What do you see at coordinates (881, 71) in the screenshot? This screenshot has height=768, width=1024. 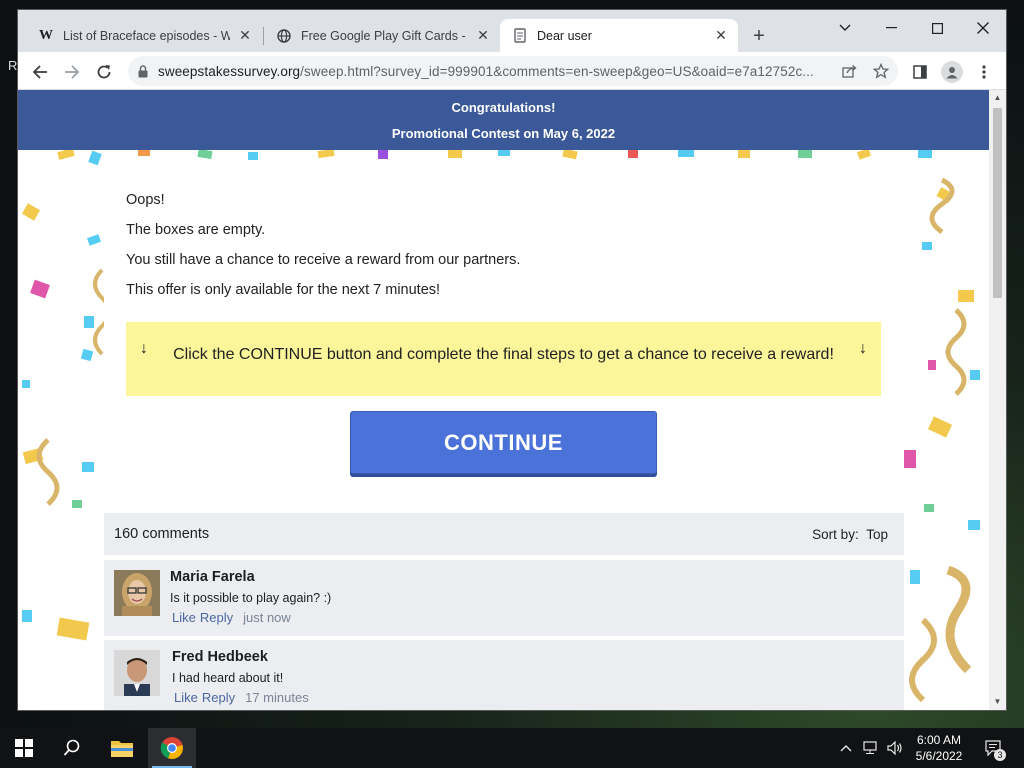 I see `bookmark-star-icon` at bounding box center [881, 71].